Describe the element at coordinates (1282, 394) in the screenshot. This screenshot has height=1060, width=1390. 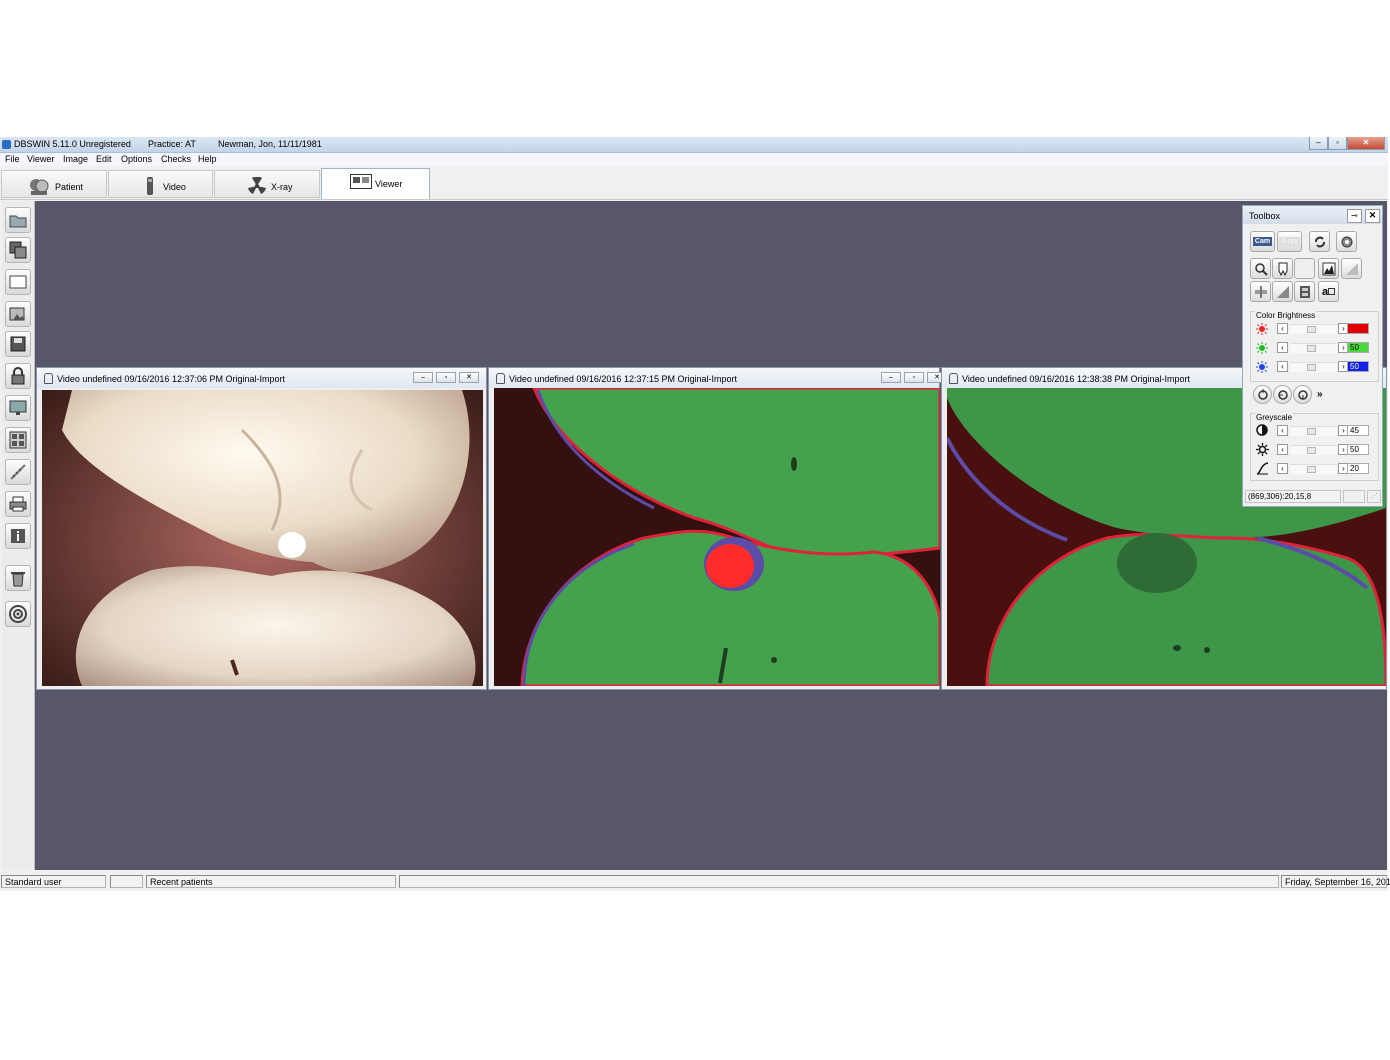
I see `rotate-icon` at that location.